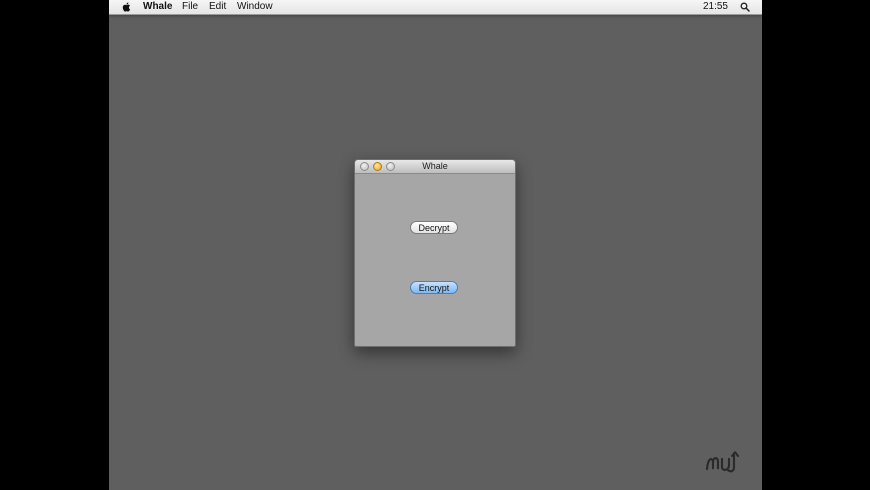 This screenshot has height=490, width=870. Describe the element at coordinates (126, 7) in the screenshot. I see `apple-icon` at that location.